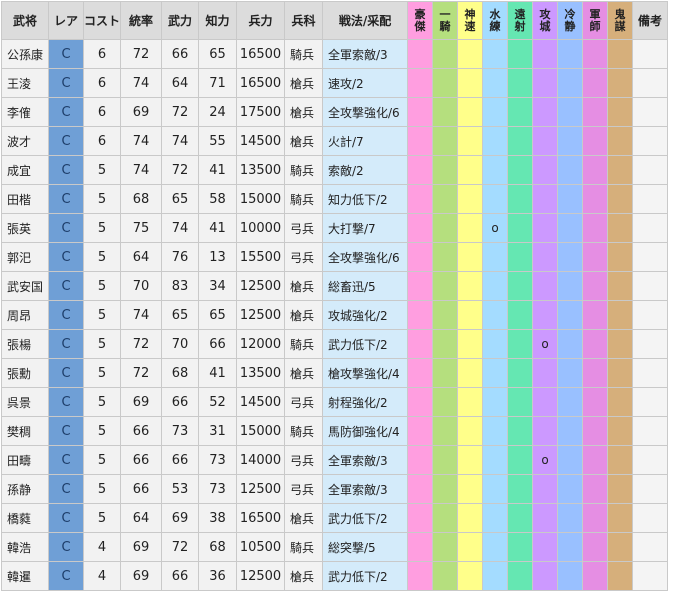 The image size is (673, 591). Describe the element at coordinates (420, 20) in the screenshot. I see `header-skill-1: 豪傑` at that location.